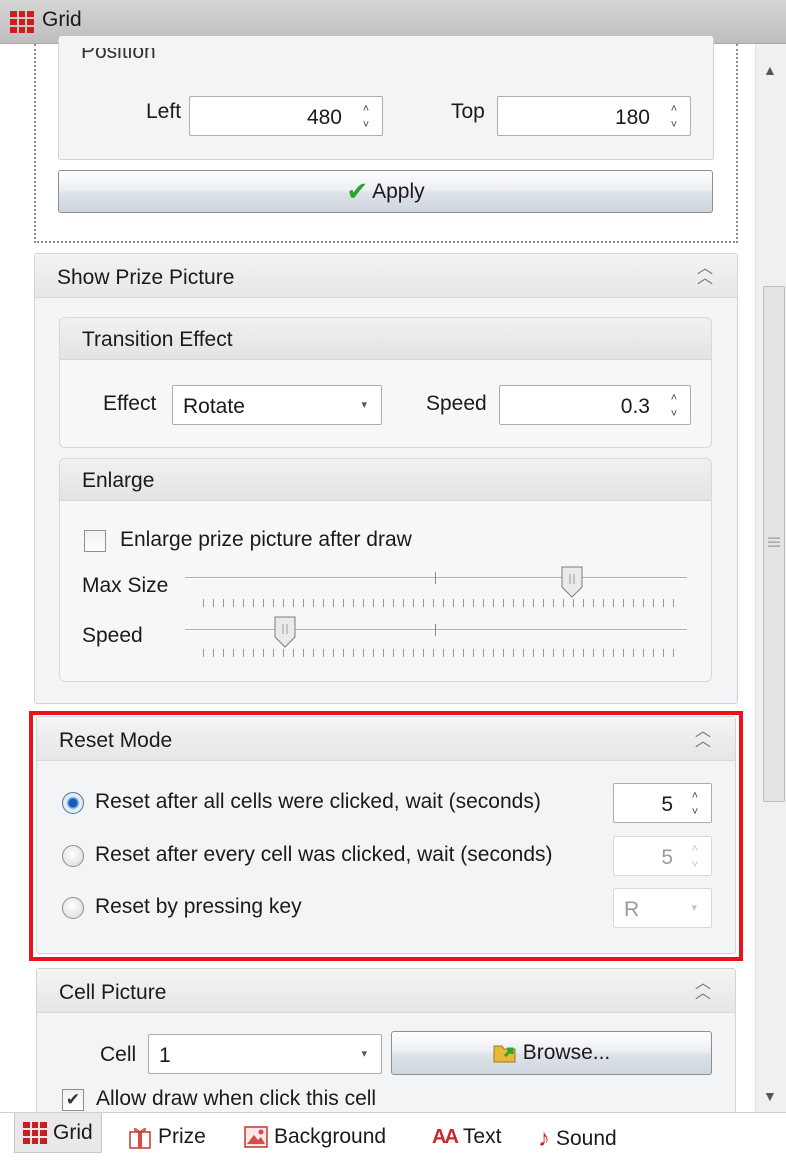 The image size is (786, 1162). Describe the element at coordinates (164, 111) in the screenshot. I see `left-label: Left` at that location.